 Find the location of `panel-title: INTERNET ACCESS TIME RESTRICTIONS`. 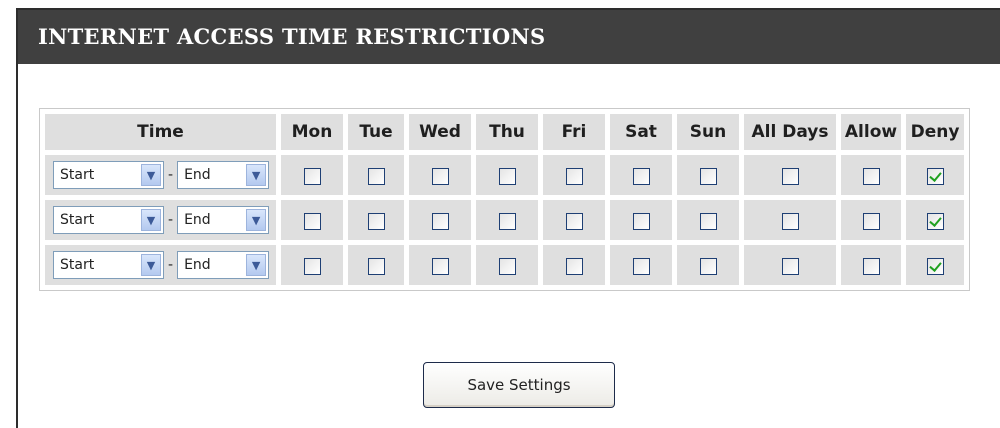

panel-title: INTERNET ACCESS TIME RESTRICTIONS is located at coordinates (509, 37).